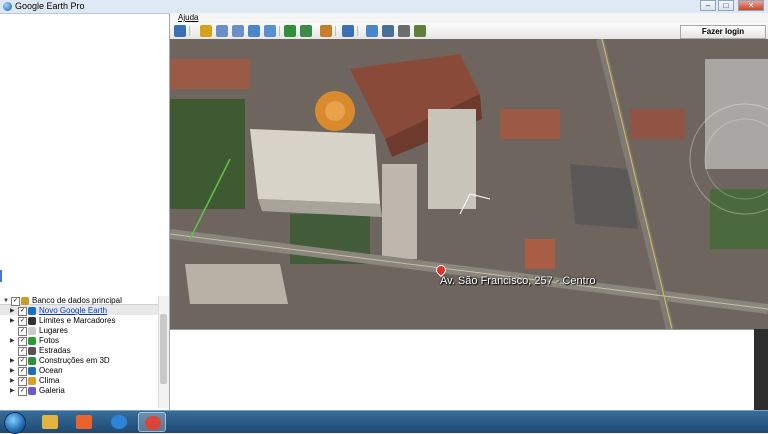  I want to click on view-in-maps-icon, so click(420, 31).